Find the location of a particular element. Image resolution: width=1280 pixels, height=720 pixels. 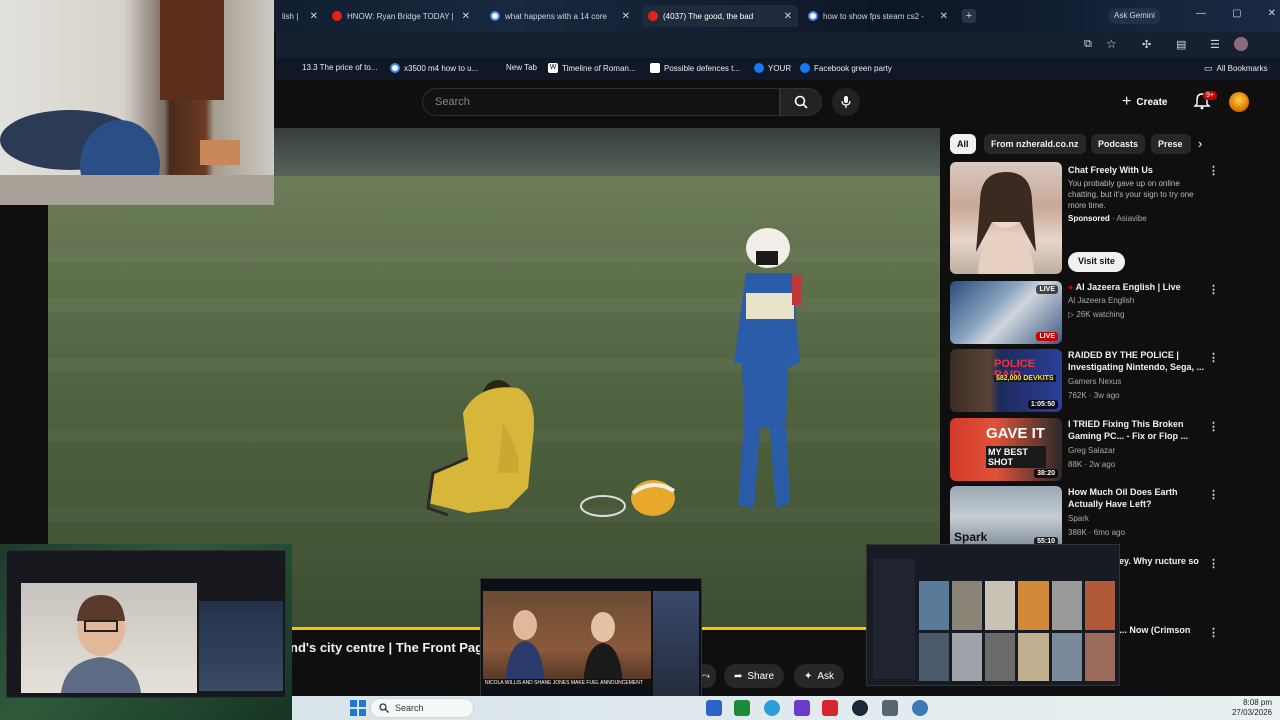

taskbar-search: Search is located at coordinates (422, 708).